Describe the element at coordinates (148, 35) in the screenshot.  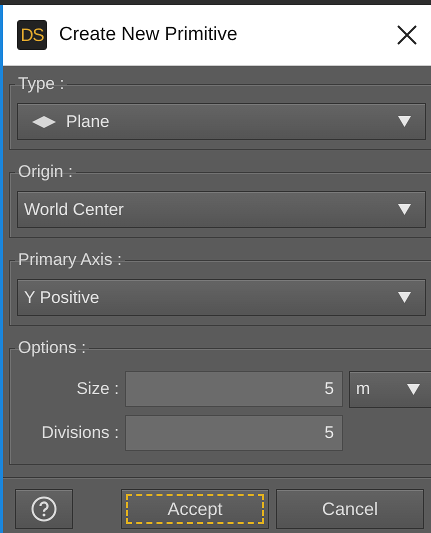
I see `window-title: Create New Primitive` at that location.